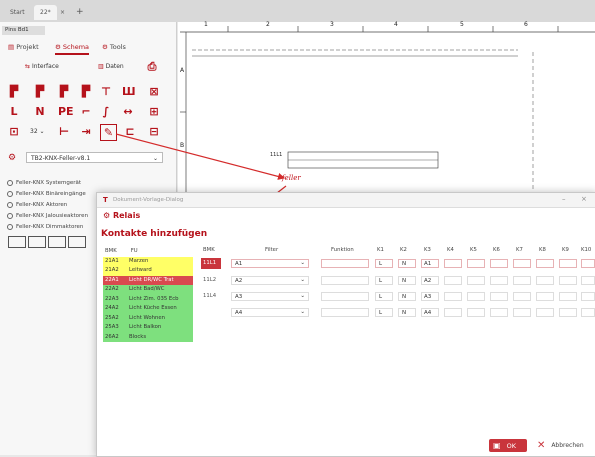  I want to click on tree-item-binaereingaenge: Feller-KNX Binäreingänge, so click(46, 194).